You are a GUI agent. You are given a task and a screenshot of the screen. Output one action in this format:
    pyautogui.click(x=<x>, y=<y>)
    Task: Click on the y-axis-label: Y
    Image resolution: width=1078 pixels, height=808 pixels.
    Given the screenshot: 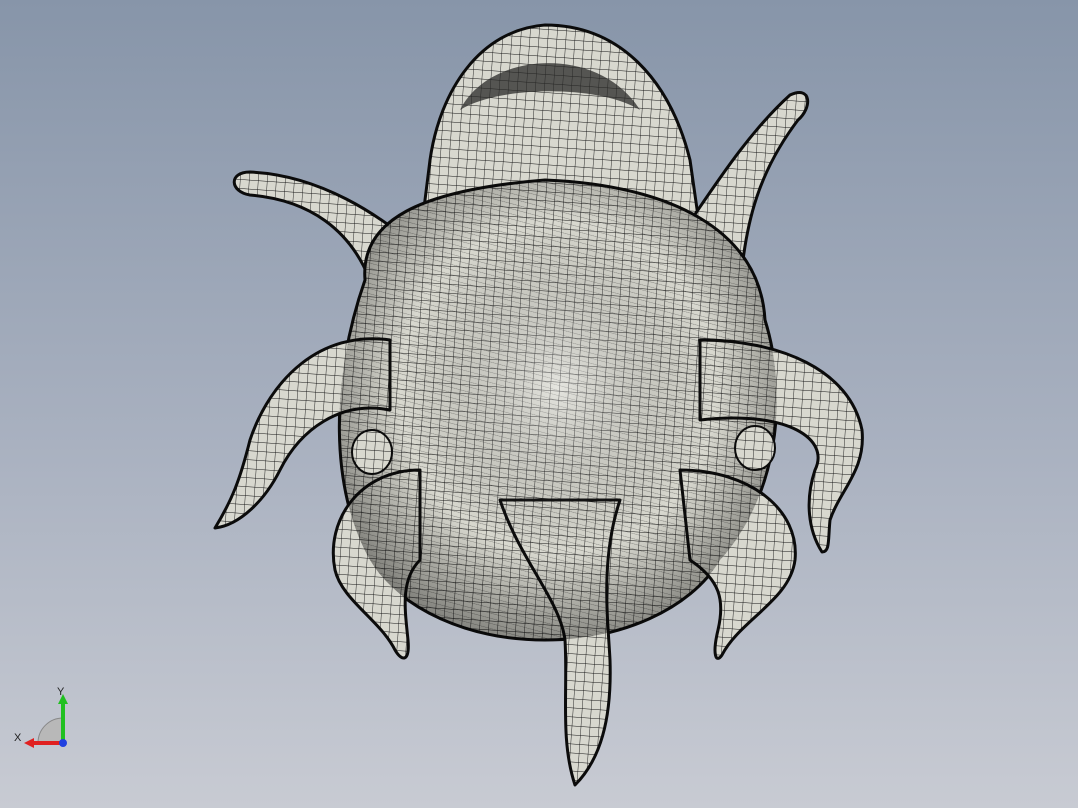 What is the action you would take?
    pyautogui.click(x=61, y=692)
    